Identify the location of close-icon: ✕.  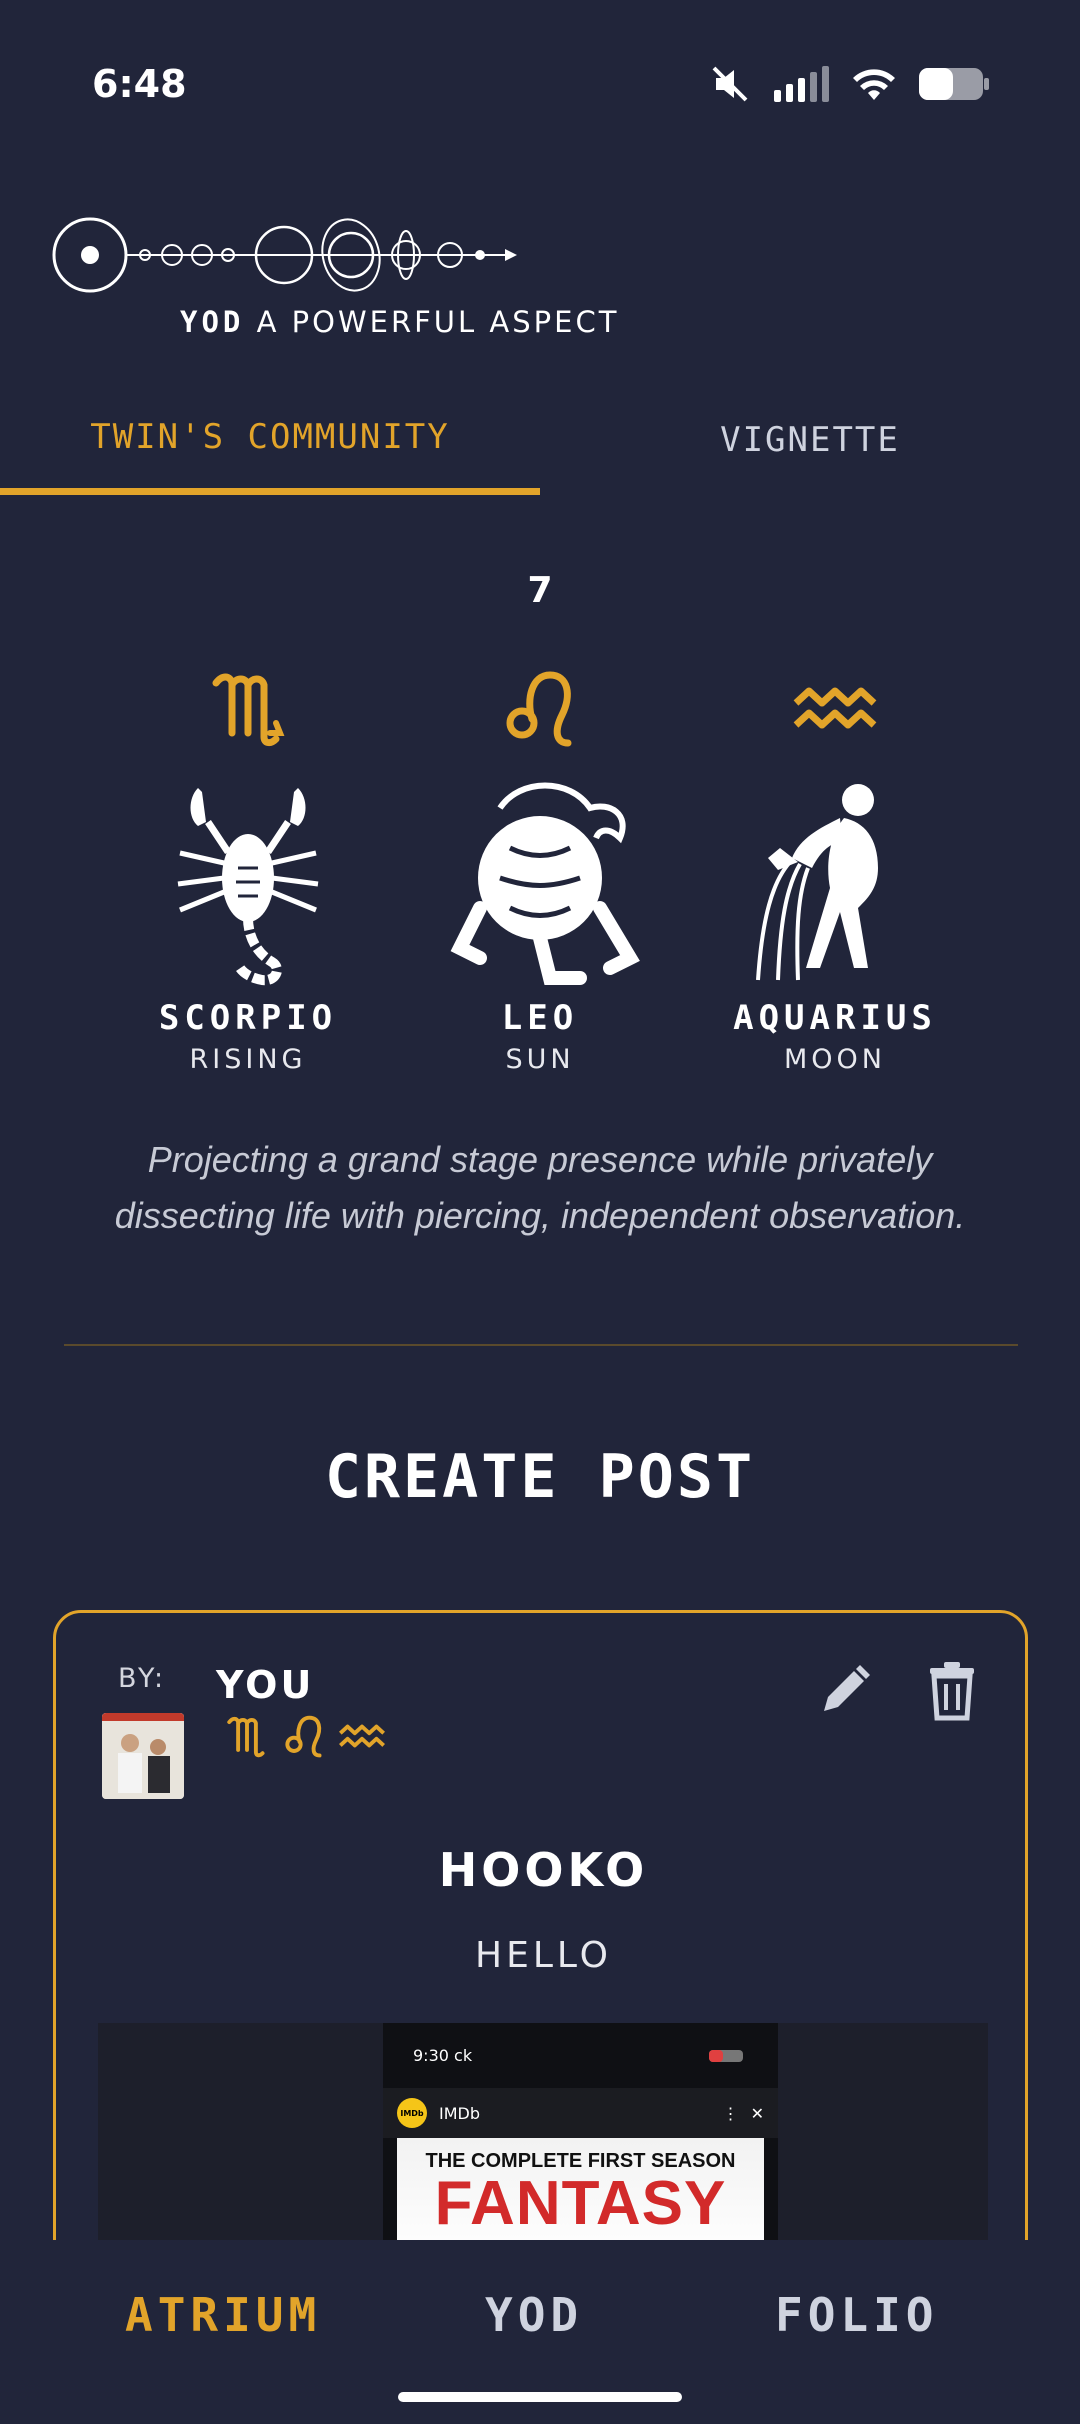
(757, 2113).